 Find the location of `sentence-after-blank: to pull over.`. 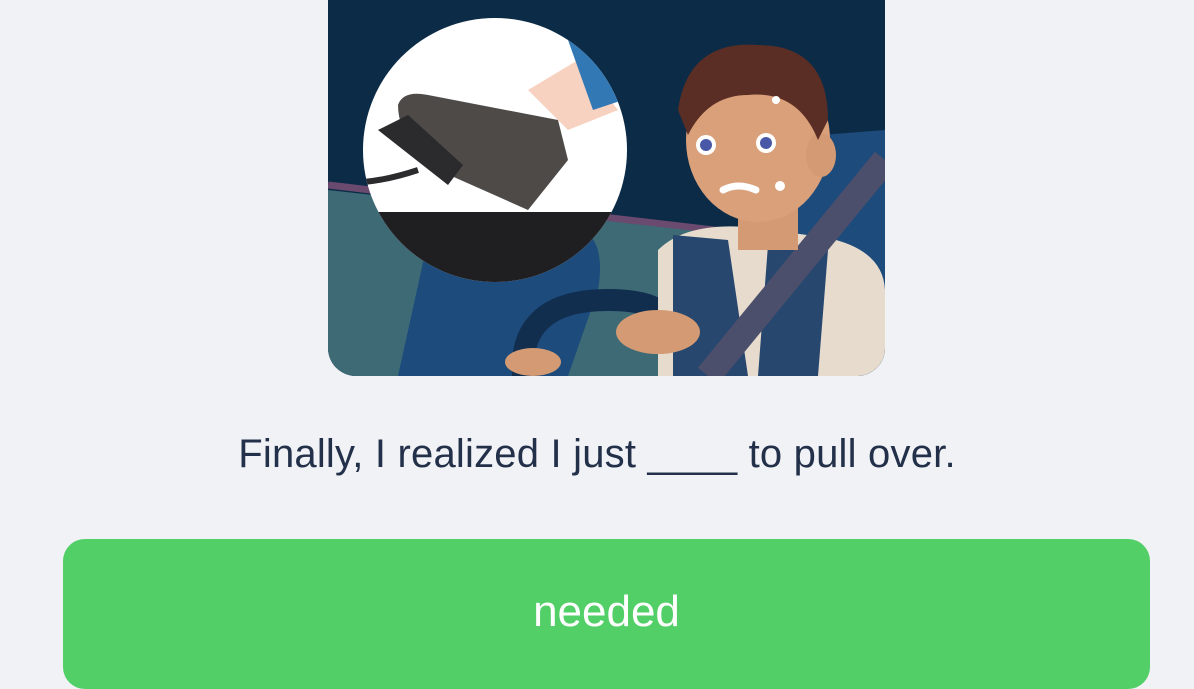

sentence-after-blank: to pull over. is located at coordinates (846, 454).